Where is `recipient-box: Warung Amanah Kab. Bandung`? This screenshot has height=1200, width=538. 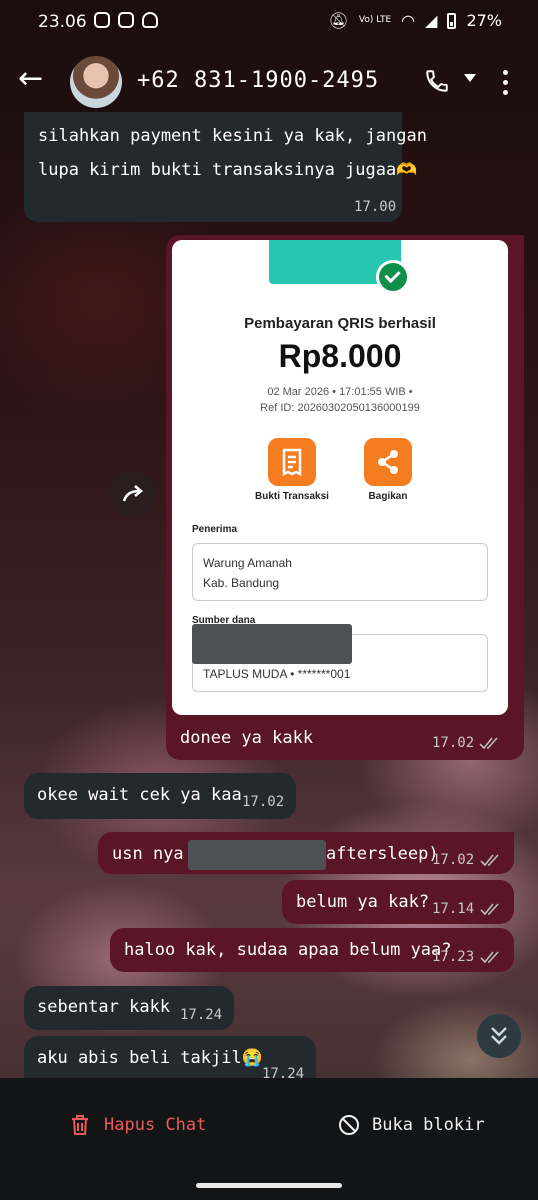
recipient-box: Warung Amanah Kab. Bandung is located at coordinates (340, 572).